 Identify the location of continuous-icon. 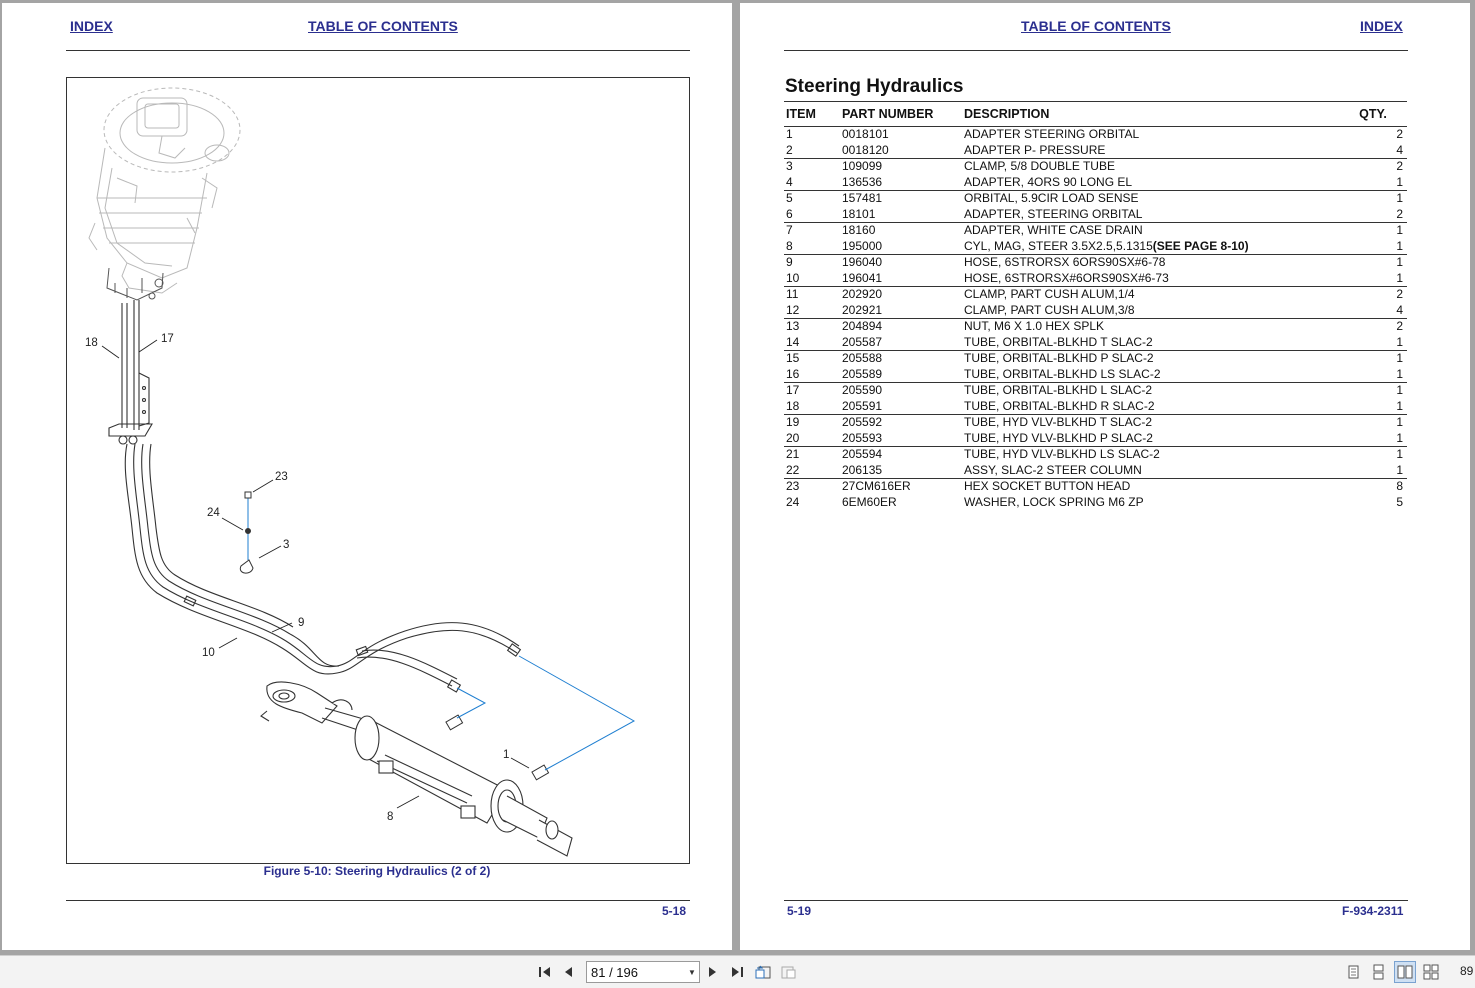
(1378, 972).